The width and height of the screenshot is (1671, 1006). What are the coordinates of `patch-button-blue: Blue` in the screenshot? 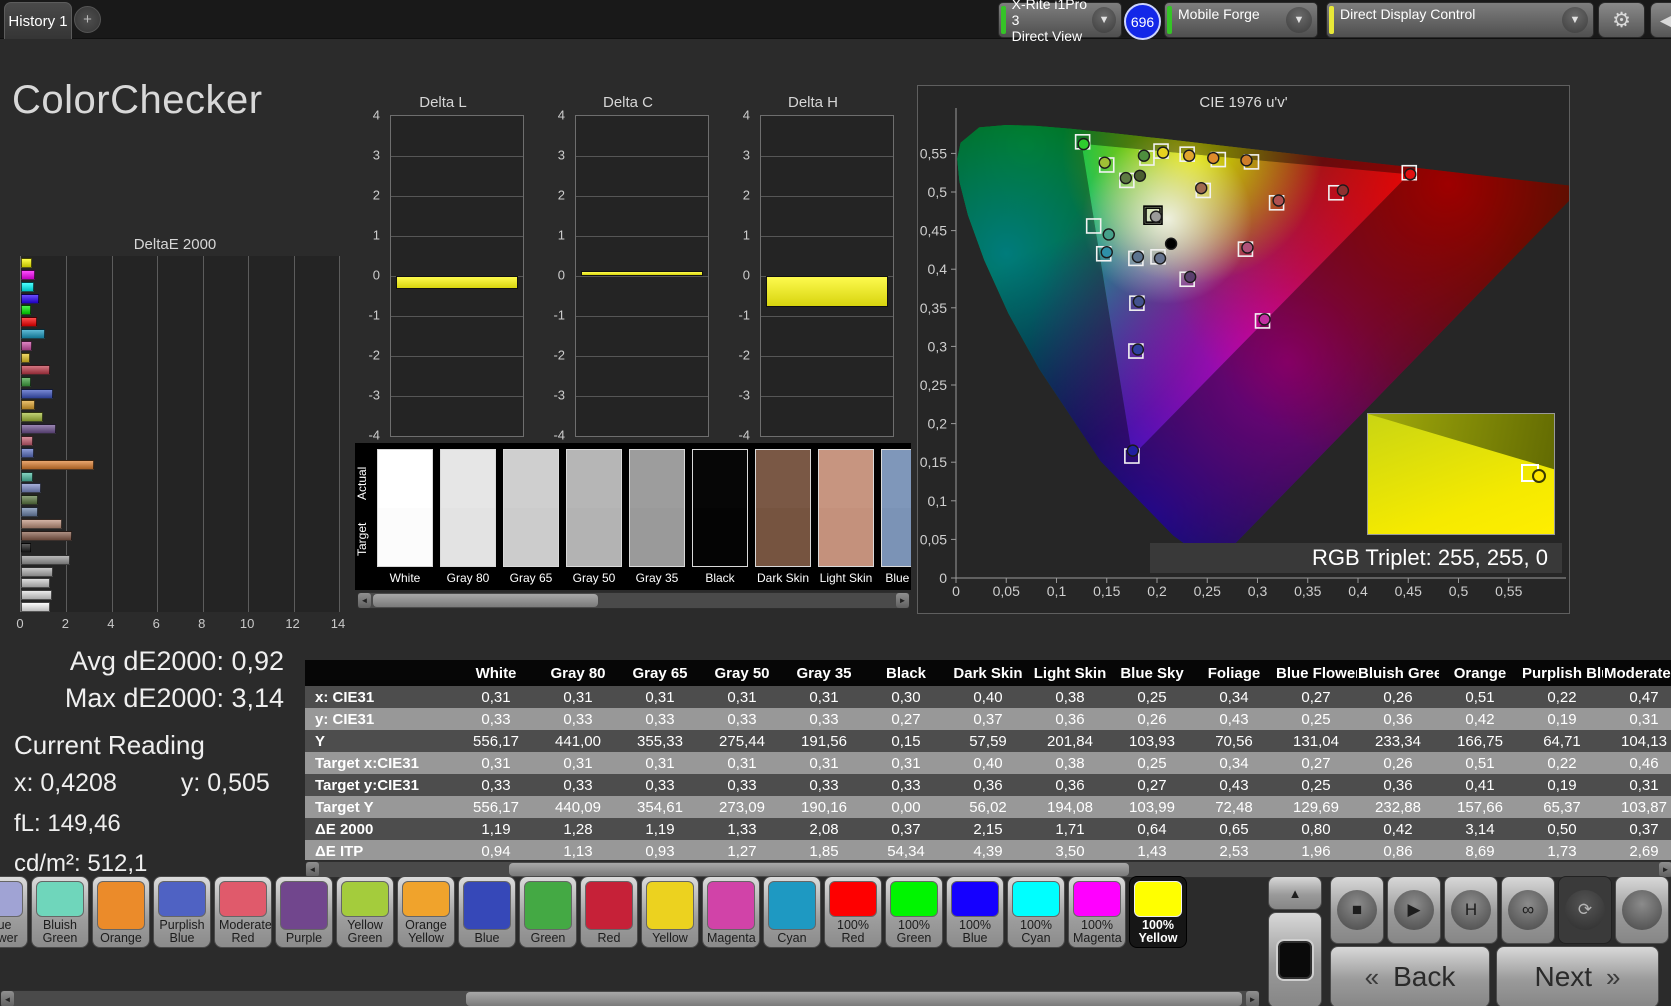 It's located at (487, 912).